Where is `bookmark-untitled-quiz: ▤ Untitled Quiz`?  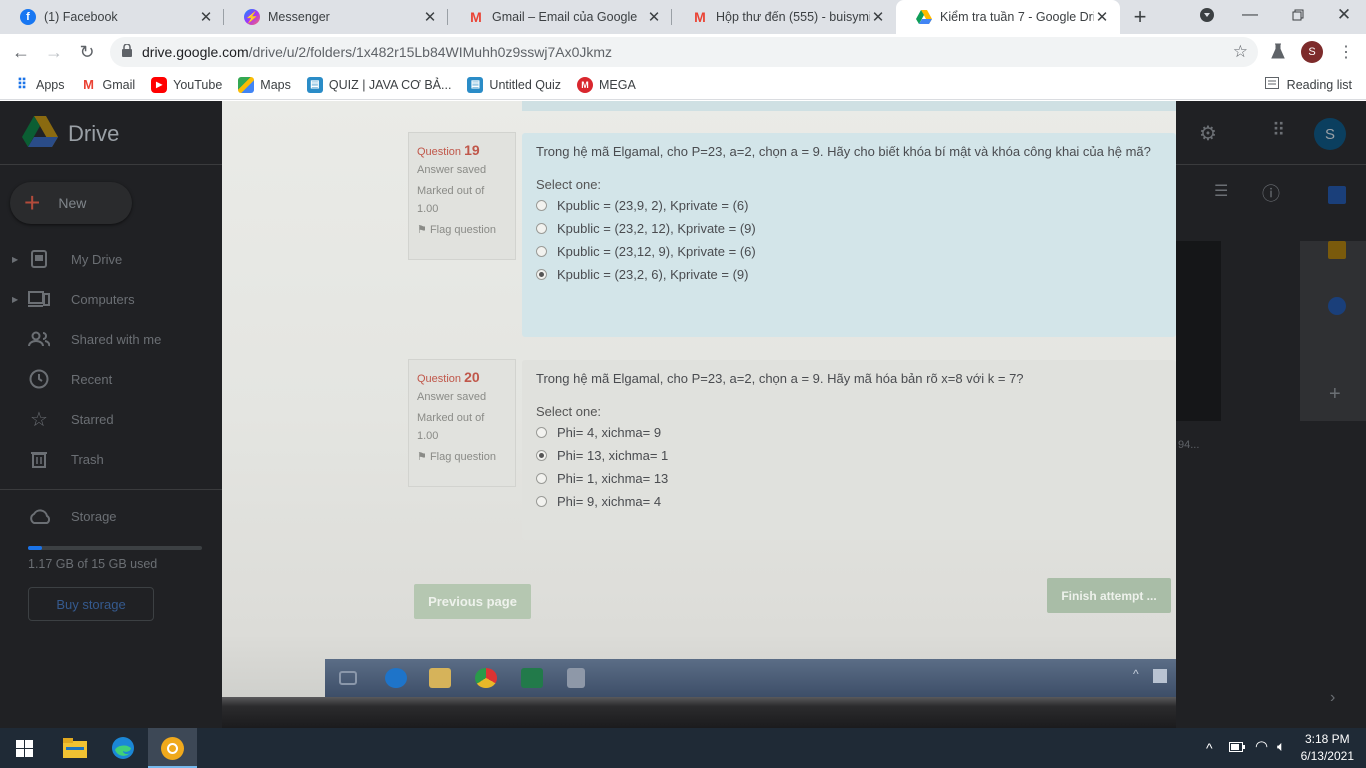
bookmark-untitled-quiz: ▤ Untitled Quiz is located at coordinates (514, 84).